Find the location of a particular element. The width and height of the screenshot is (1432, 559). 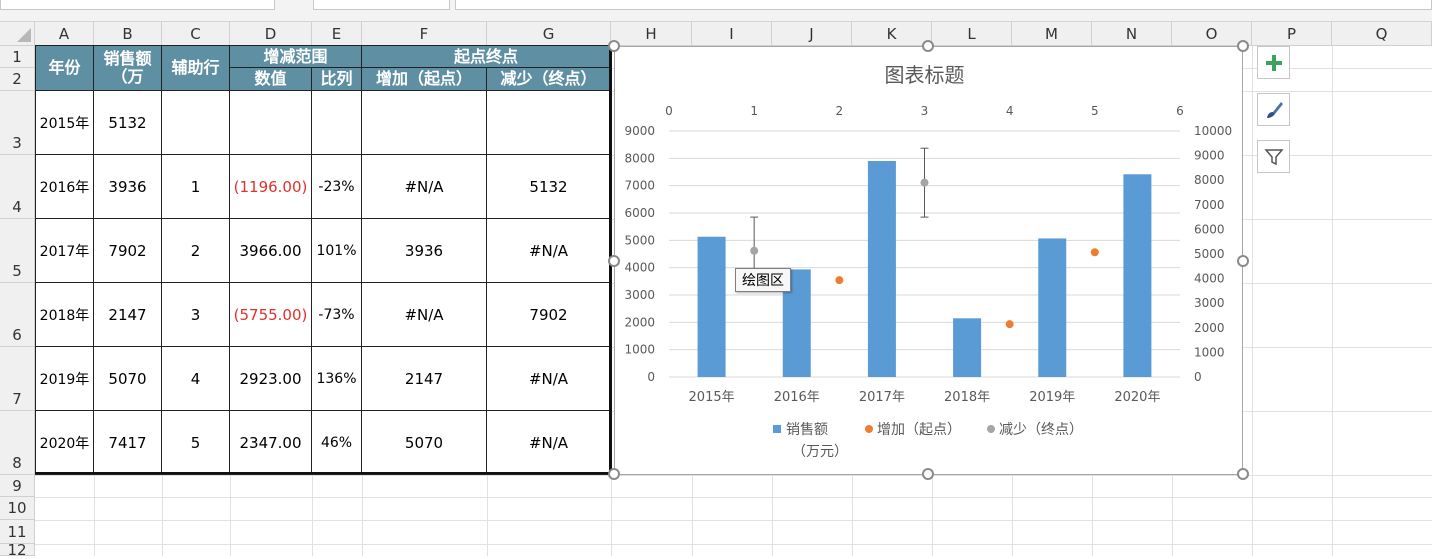

resize-handle-top is located at coordinates (928, 46).